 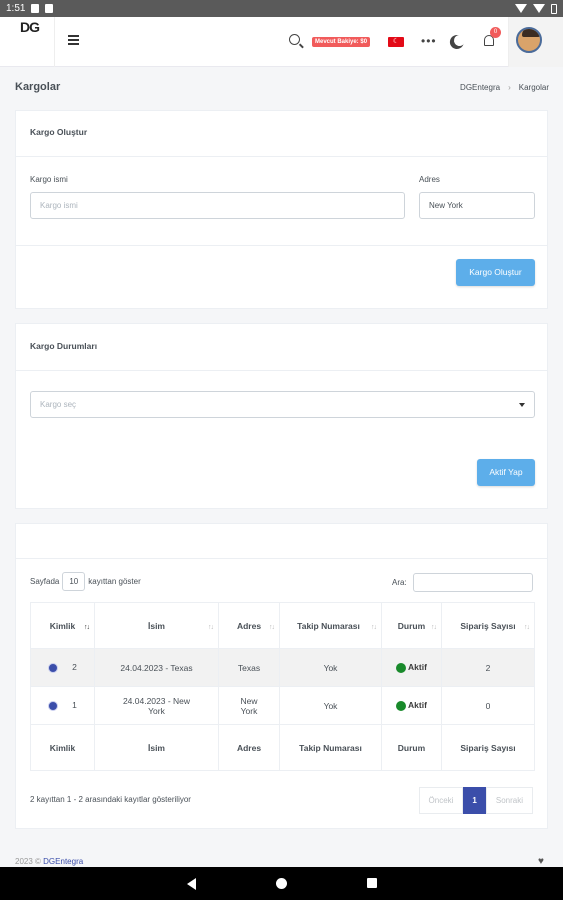 What do you see at coordinates (495, 272) in the screenshot?
I see `create-cargo-button: Kargo Oluştur` at bounding box center [495, 272].